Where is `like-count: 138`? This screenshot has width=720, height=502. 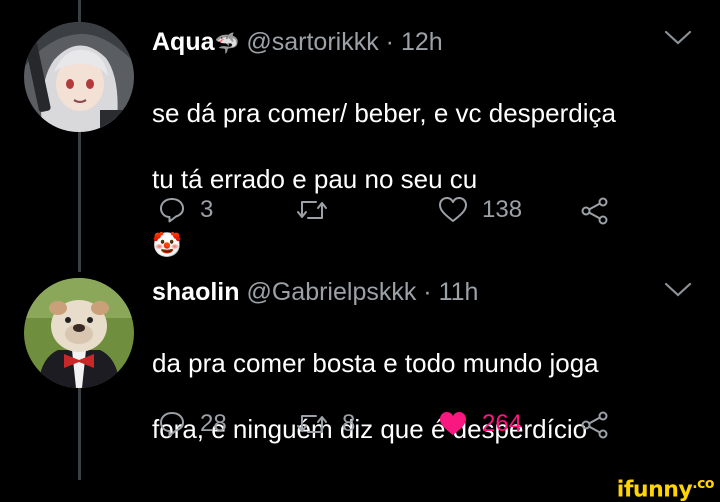
like-count: 138 is located at coordinates (502, 209).